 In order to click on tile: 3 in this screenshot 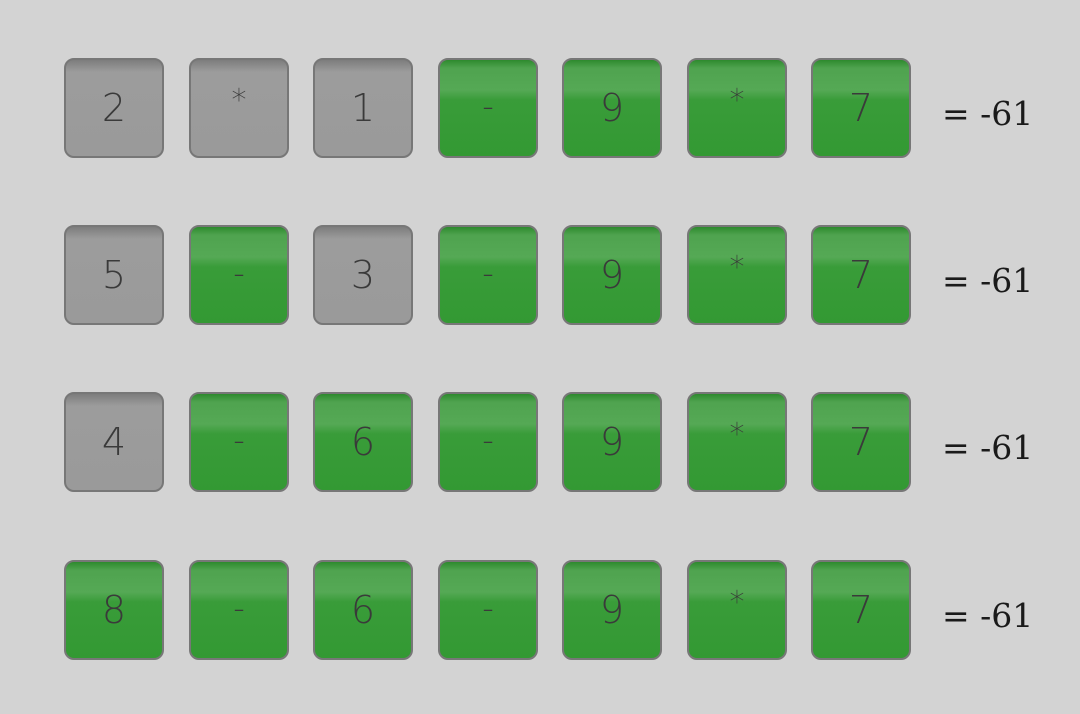, I will do `click(363, 275)`.